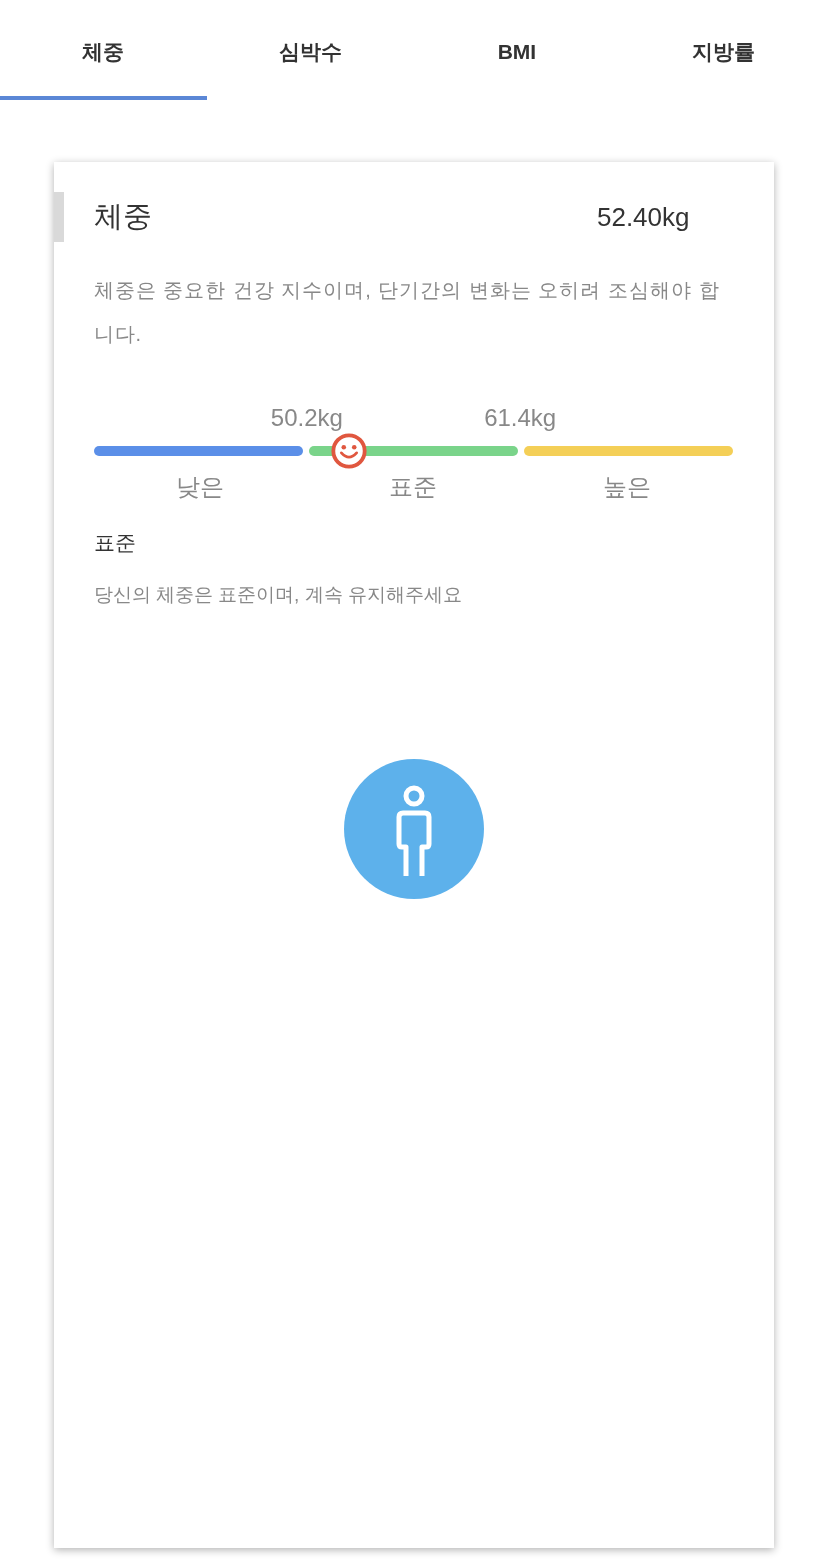 The image size is (827, 1566). Describe the element at coordinates (58, 217) in the screenshot. I see `accent-bar` at that location.